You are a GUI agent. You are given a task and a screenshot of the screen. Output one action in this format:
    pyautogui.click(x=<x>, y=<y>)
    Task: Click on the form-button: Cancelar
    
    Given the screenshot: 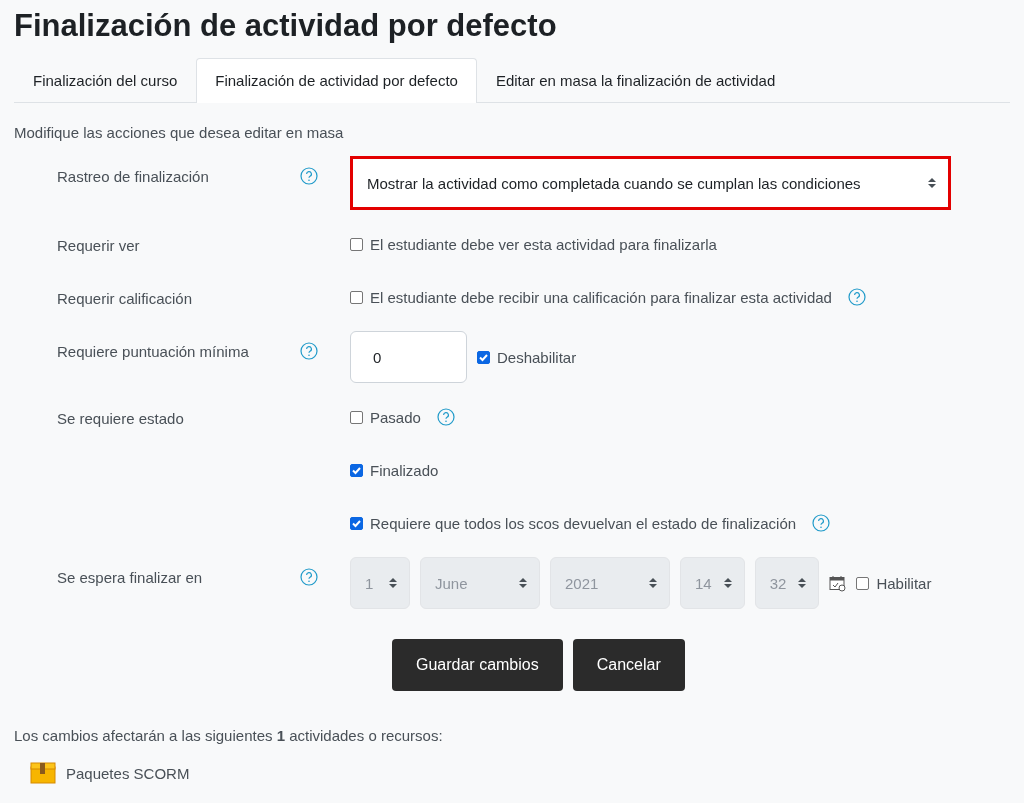 What is the action you would take?
    pyautogui.click(x=628, y=665)
    